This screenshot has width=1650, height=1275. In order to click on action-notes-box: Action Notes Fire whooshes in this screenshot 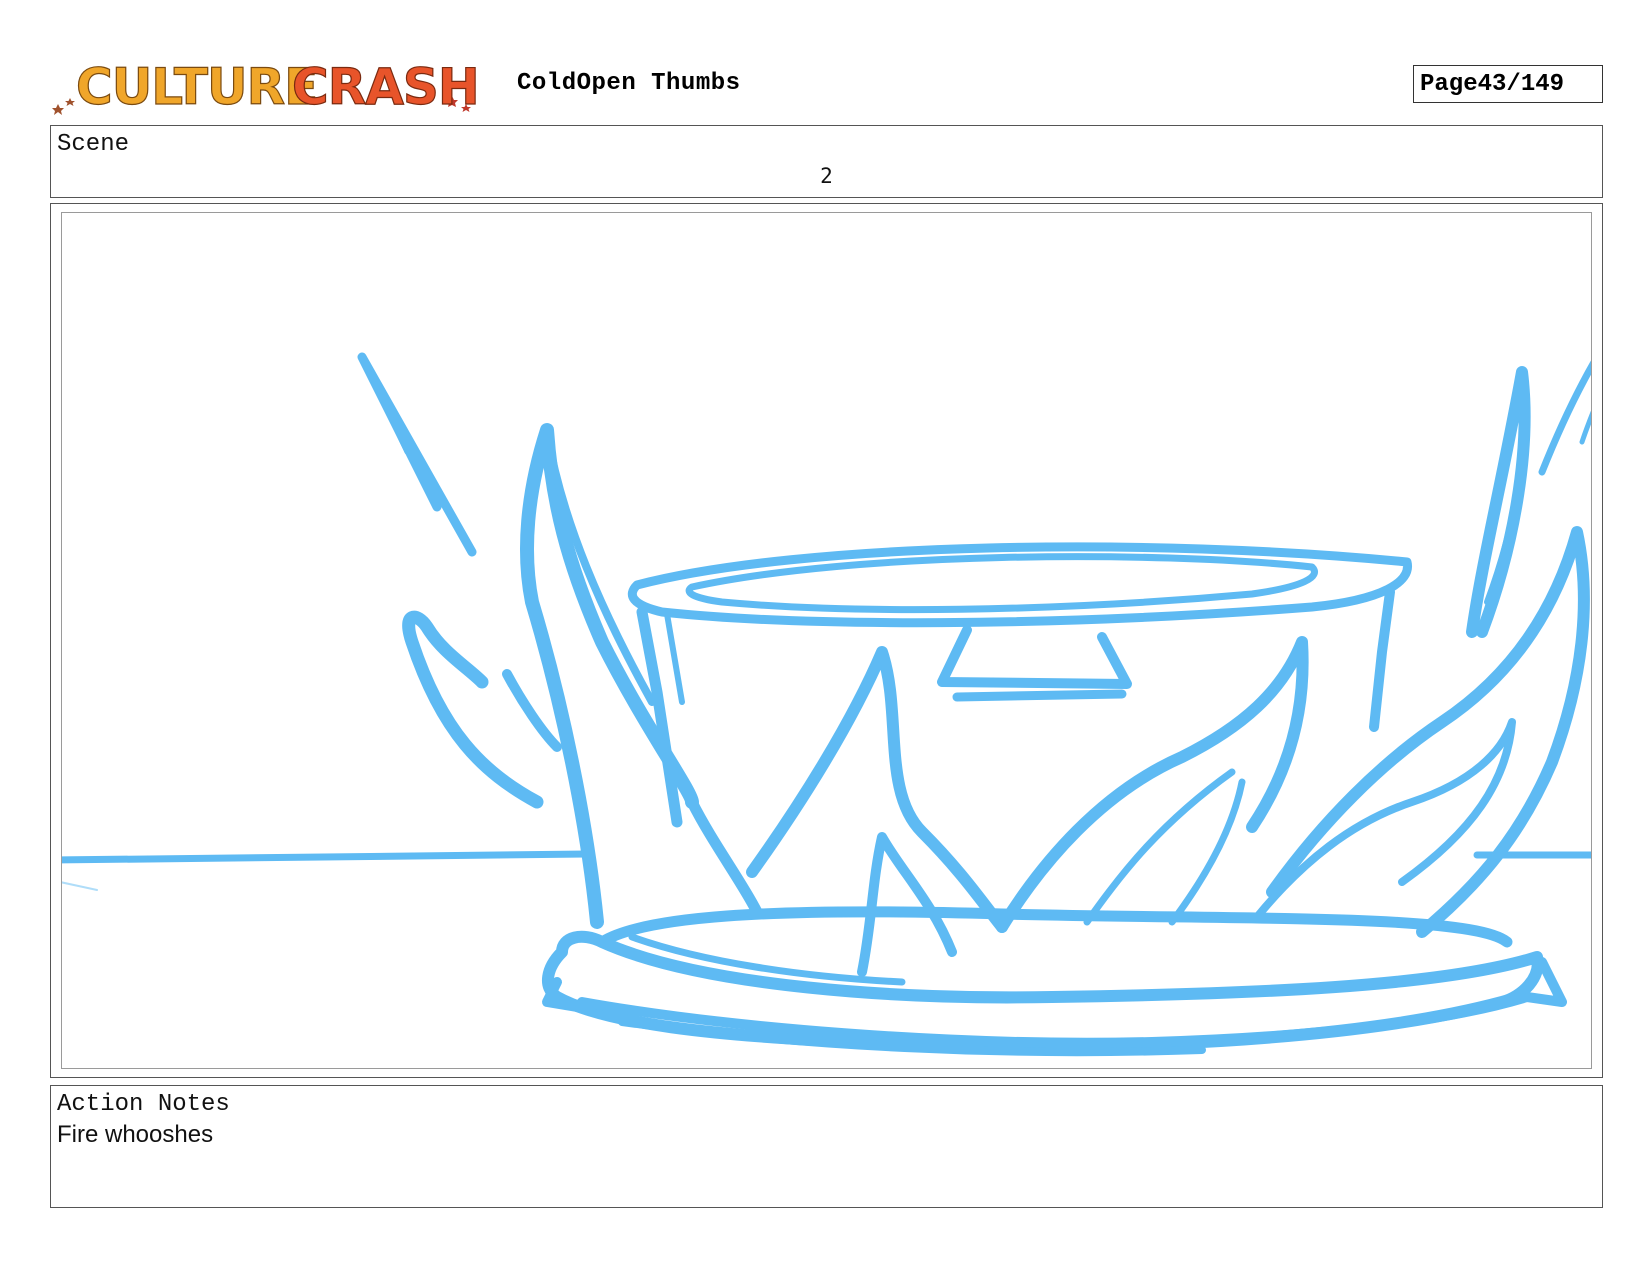, I will do `click(826, 1146)`.